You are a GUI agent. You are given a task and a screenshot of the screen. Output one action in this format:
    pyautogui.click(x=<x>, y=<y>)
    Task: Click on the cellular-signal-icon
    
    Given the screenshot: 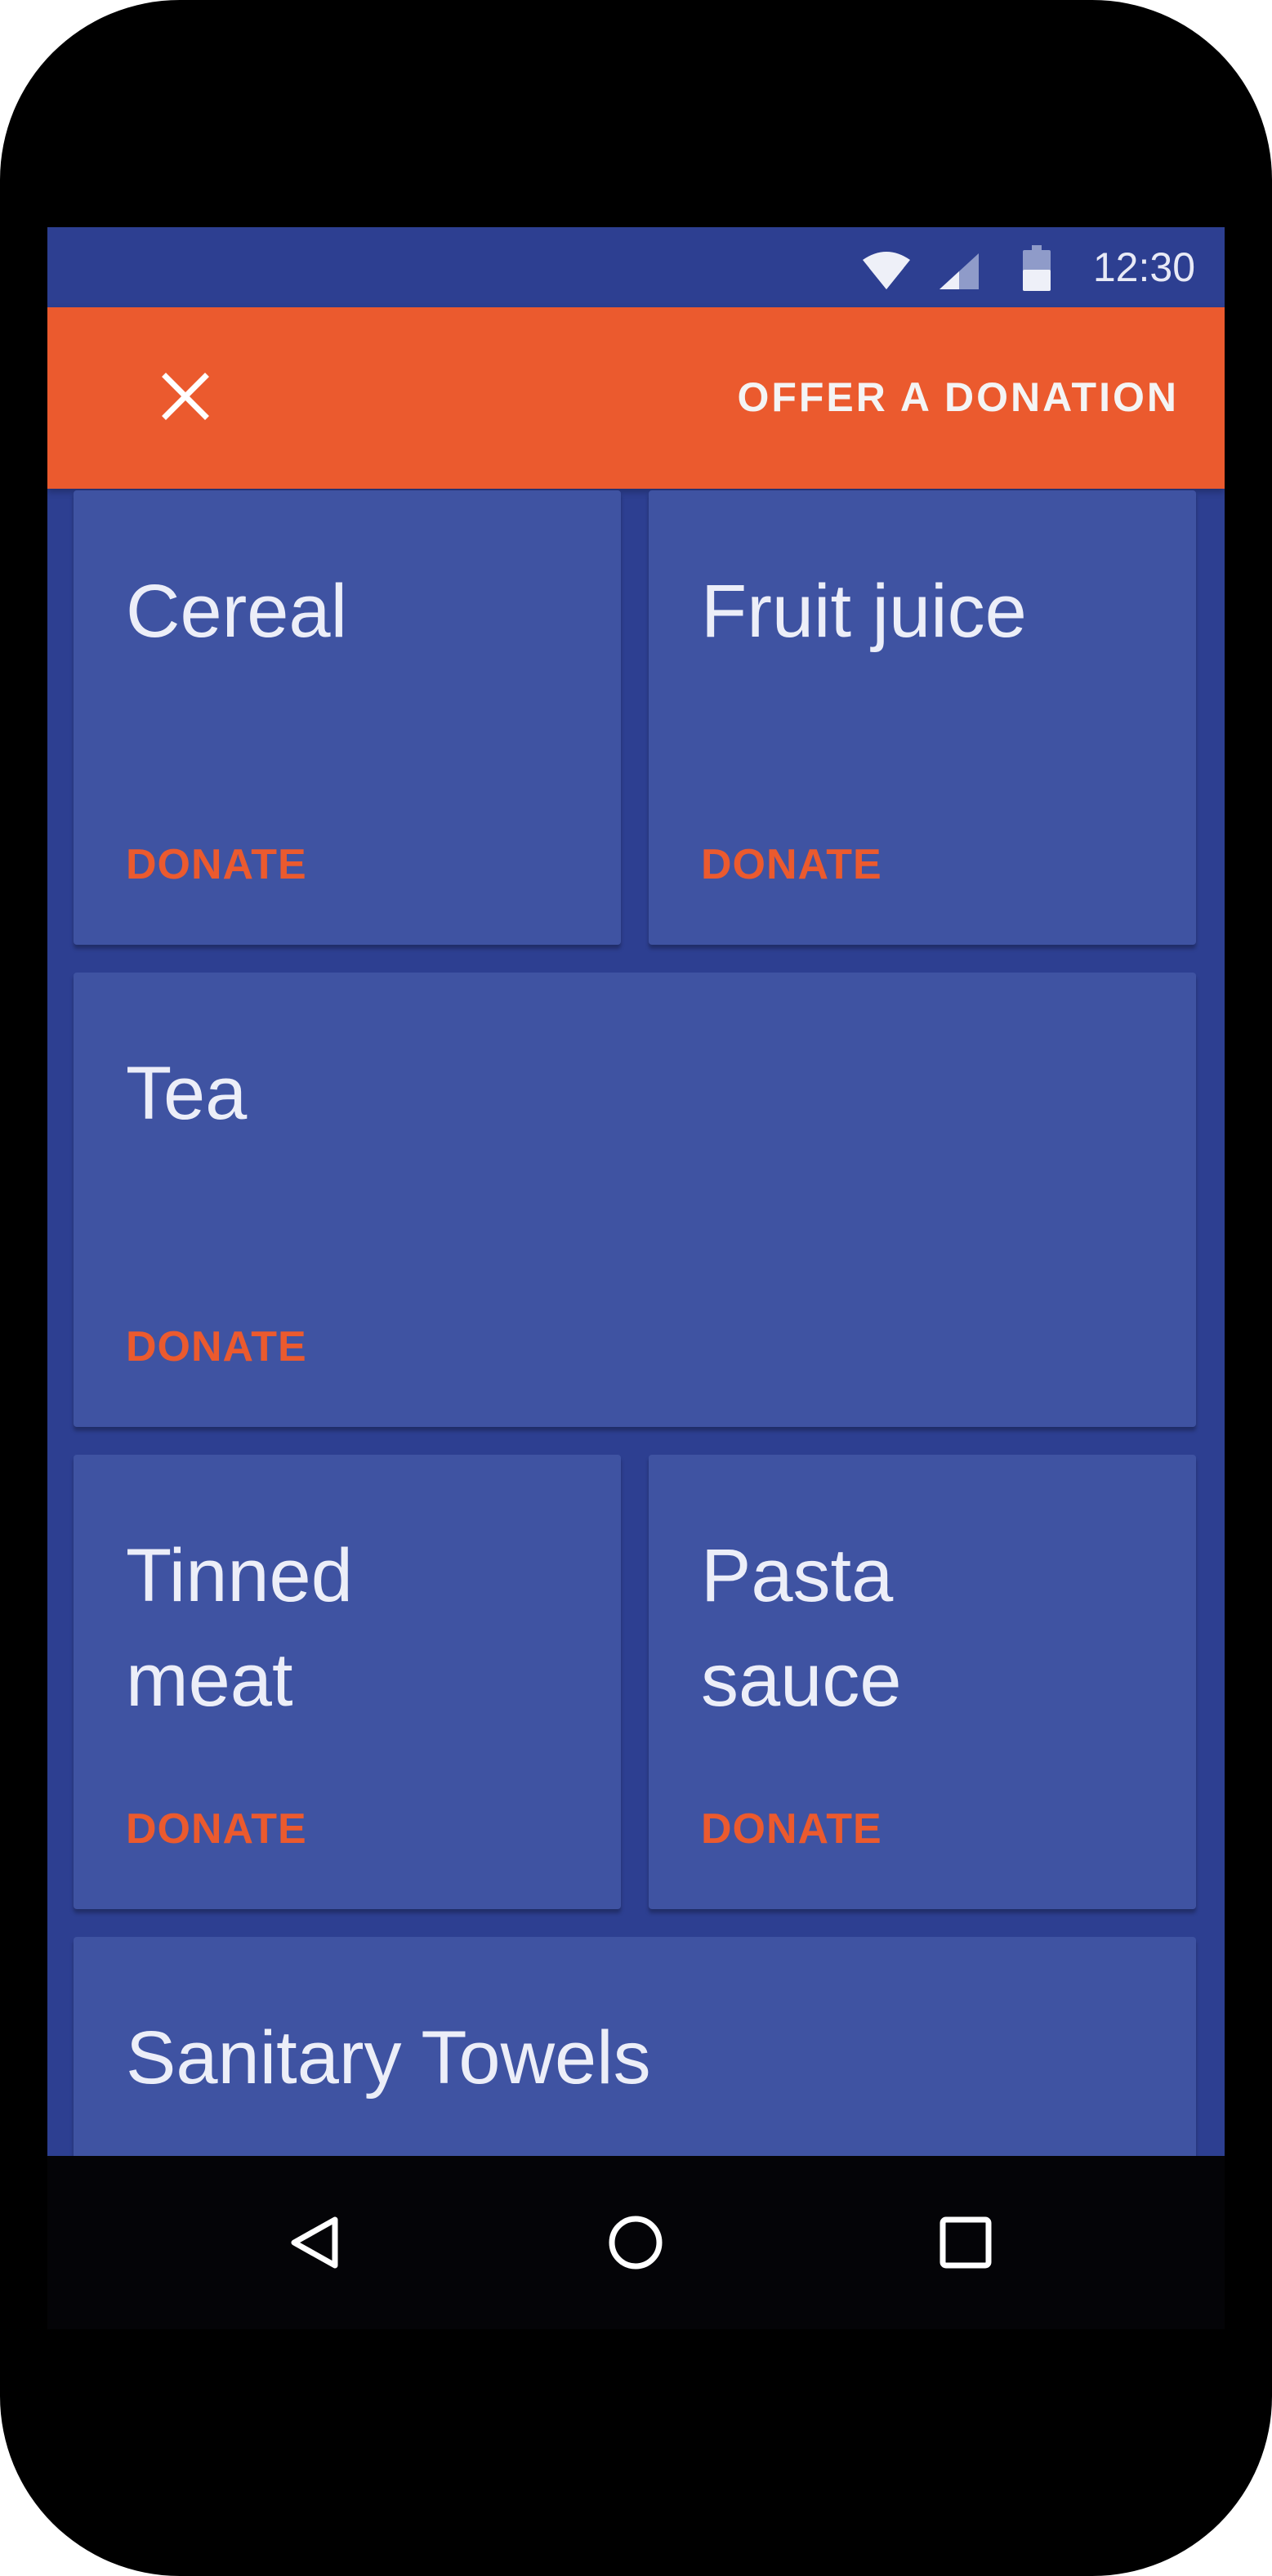 What is the action you would take?
    pyautogui.click(x=959, y=273)
    